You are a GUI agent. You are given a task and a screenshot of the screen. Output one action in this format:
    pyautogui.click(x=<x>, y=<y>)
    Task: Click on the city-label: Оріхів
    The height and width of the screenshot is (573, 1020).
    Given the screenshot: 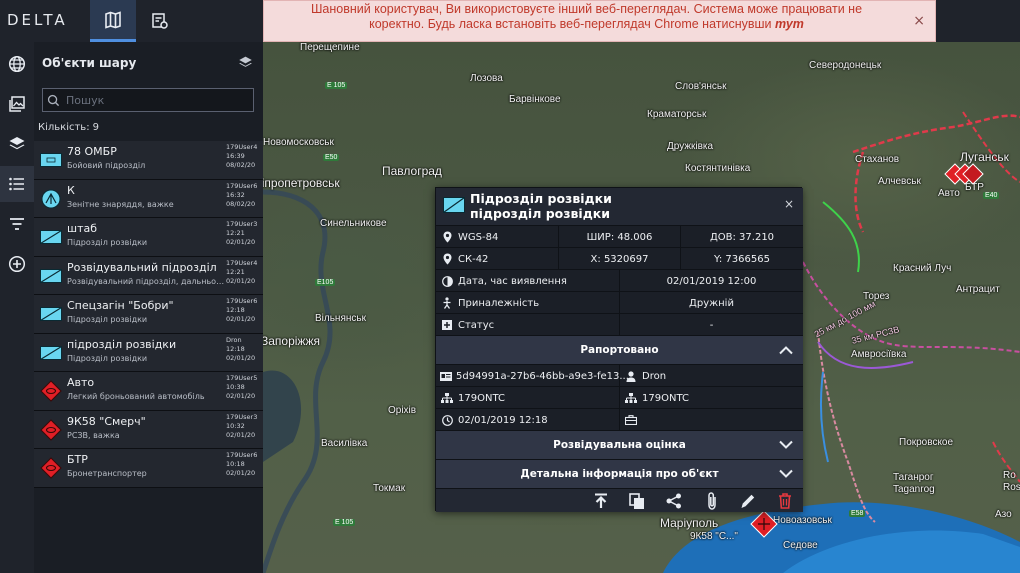 What is the action you would take?
    pyautogui.click(x=402, y=410)
    